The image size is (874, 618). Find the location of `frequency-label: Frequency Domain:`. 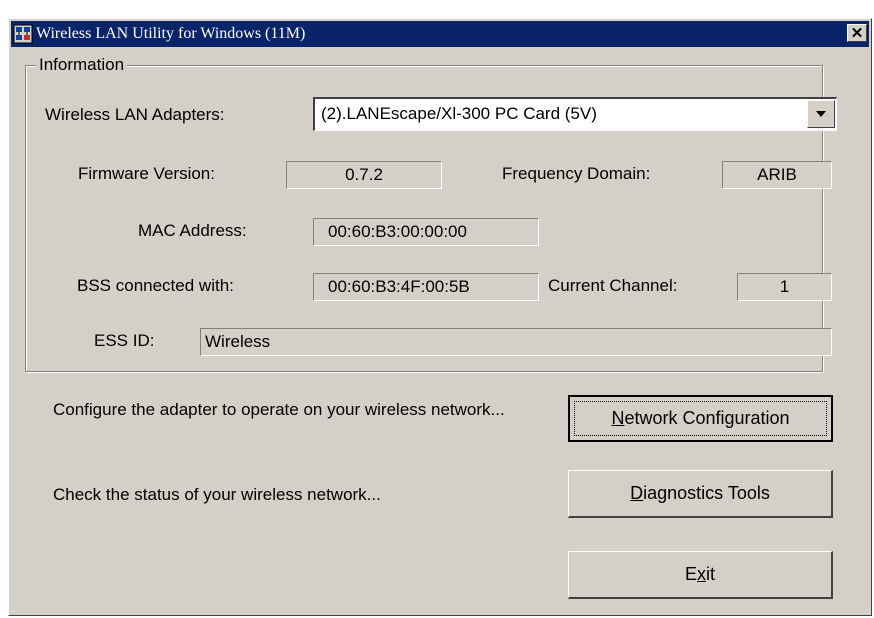

frequency-label: Frequency Domain: is located at coordinates (576, 173).